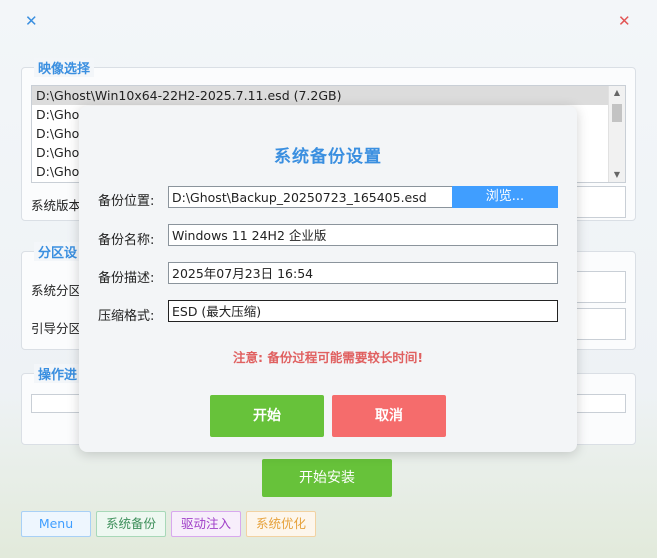  What do you see at coordinates (281, 524) in the screenshot?
I see `tab-system-optimize: 系统优化` at bounding box center [281, 524].